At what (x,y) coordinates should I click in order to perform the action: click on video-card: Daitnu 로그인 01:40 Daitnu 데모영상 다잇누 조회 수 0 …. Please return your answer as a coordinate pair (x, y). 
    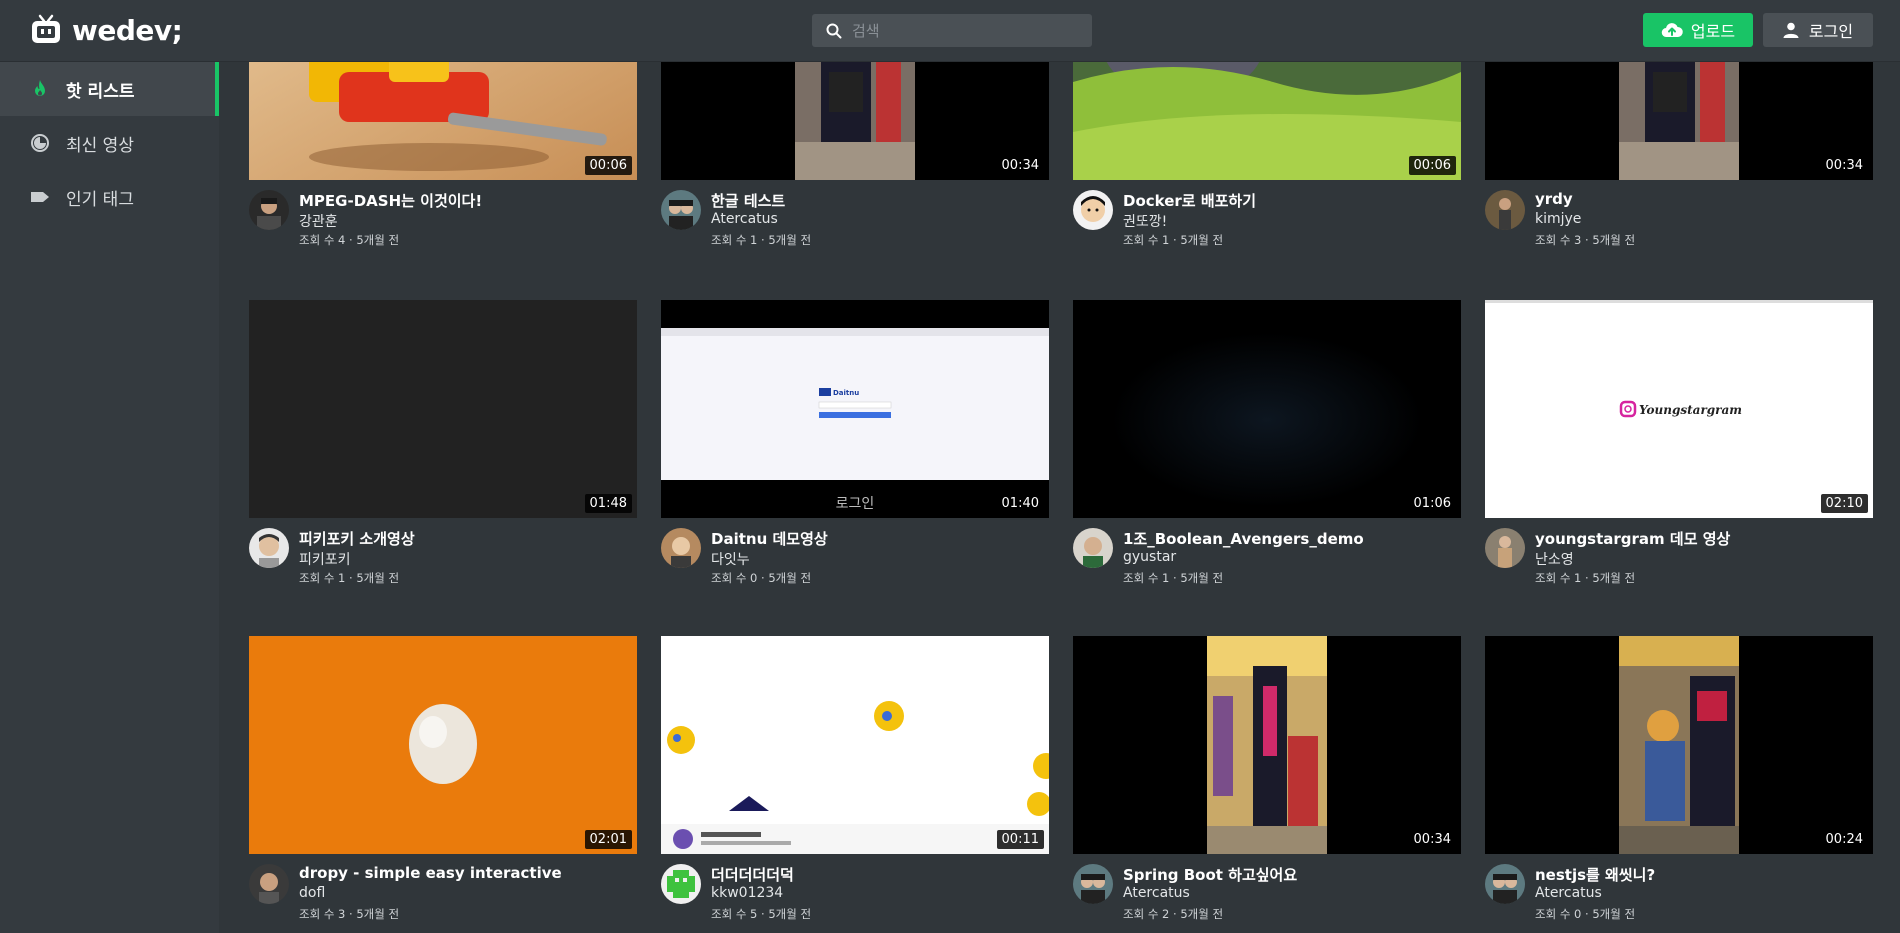
    Looking at the image, I should click on (855, 444).